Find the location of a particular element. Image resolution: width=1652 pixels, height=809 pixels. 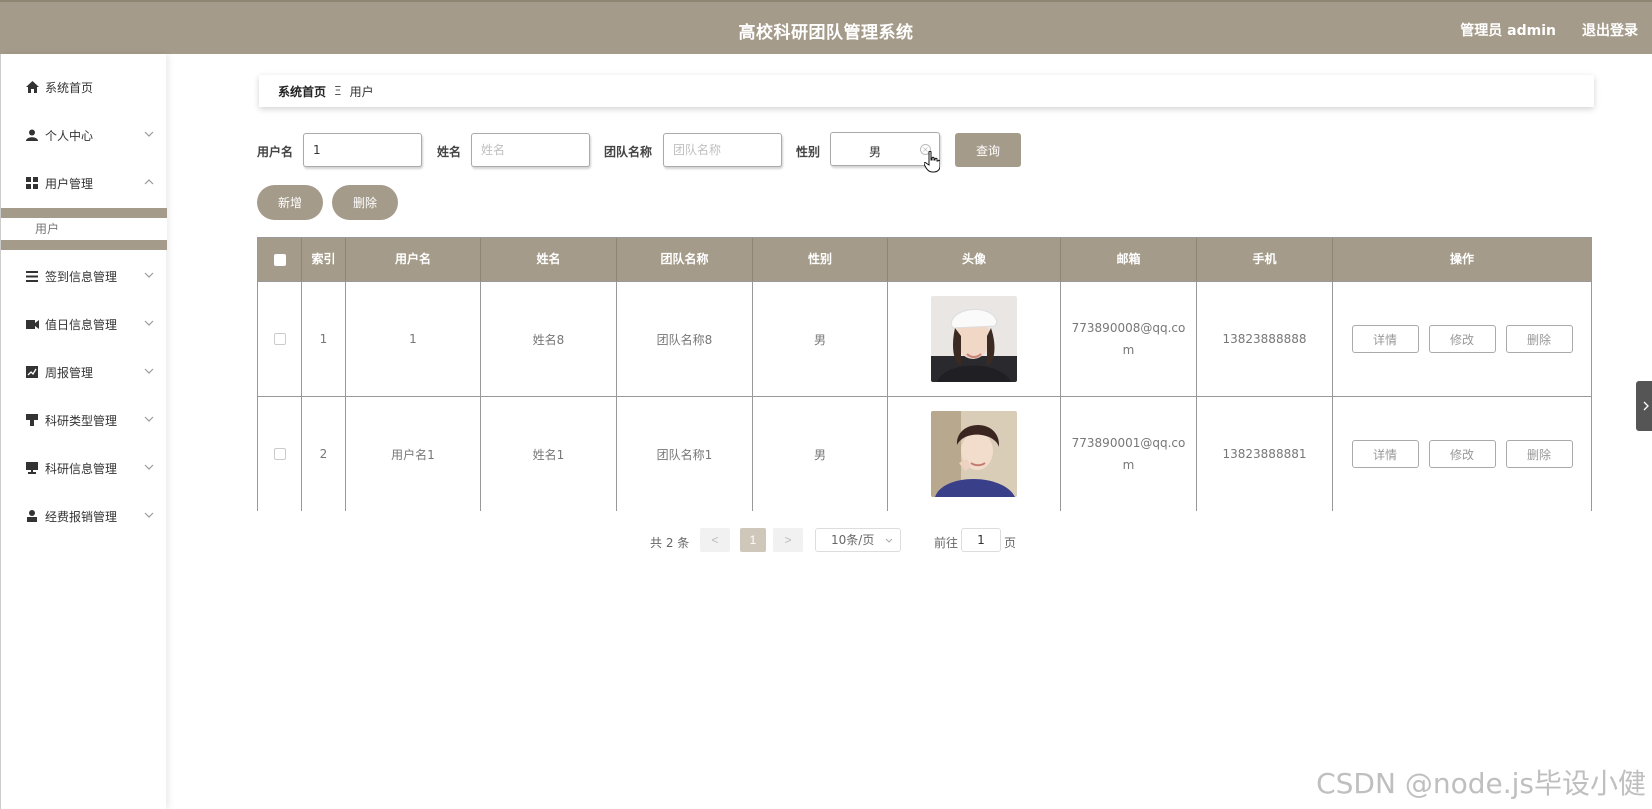

cell-team: 团队名称8 is located at coordinates (685, 339).